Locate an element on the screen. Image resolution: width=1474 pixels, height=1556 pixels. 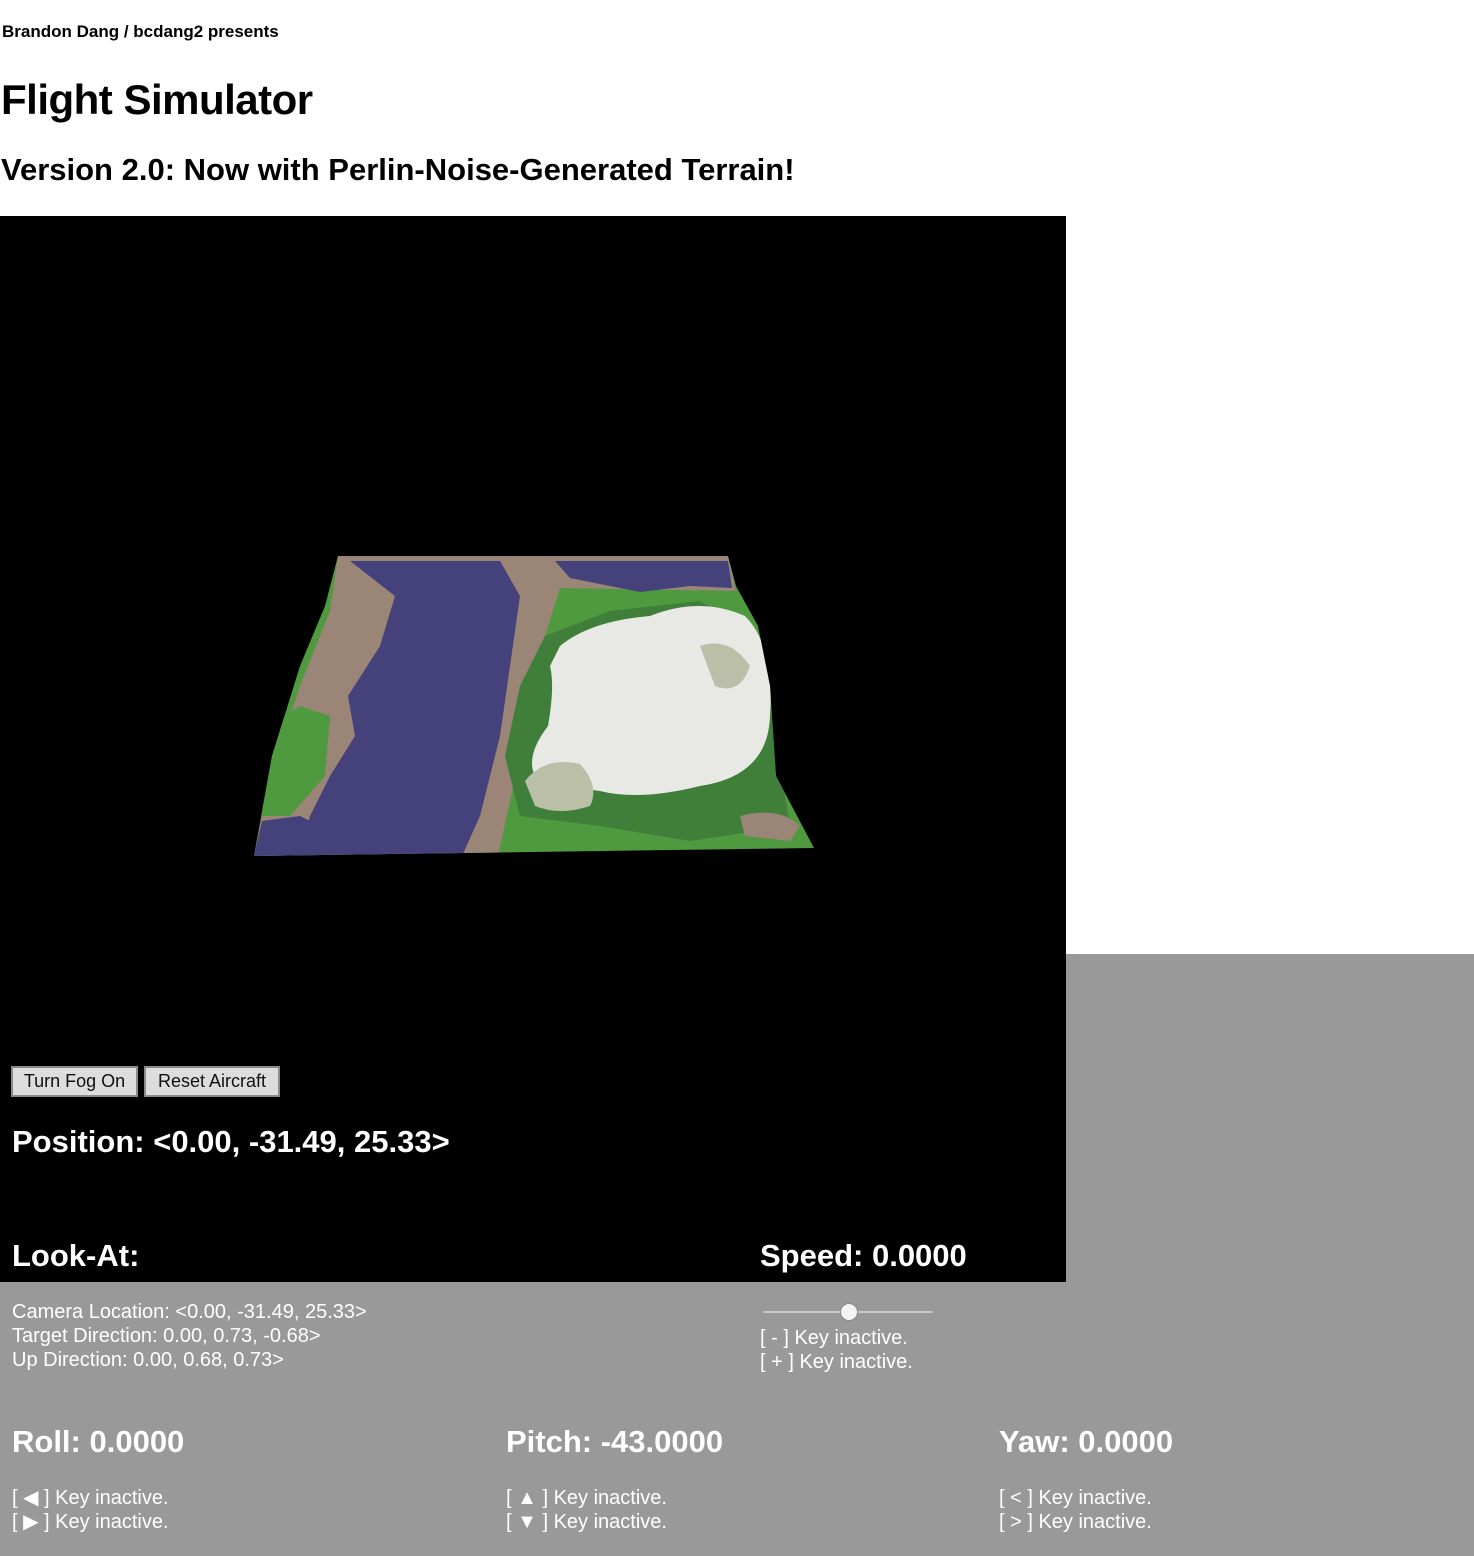
pitch-heading: Pitch: -43.0000 is located at coordinates (615, 1441).